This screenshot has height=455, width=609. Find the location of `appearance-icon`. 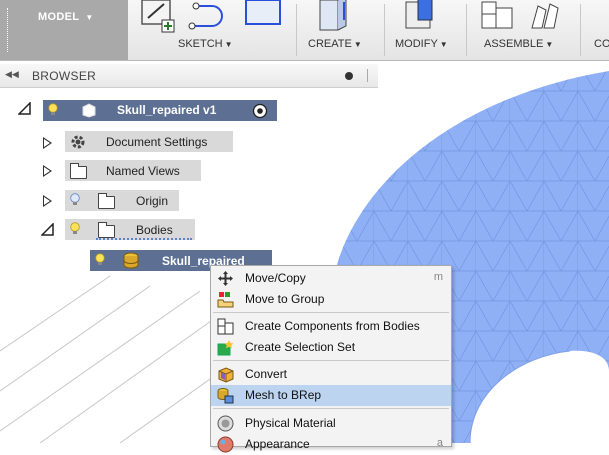

appearance-icon is located at coordinates (225, 444).